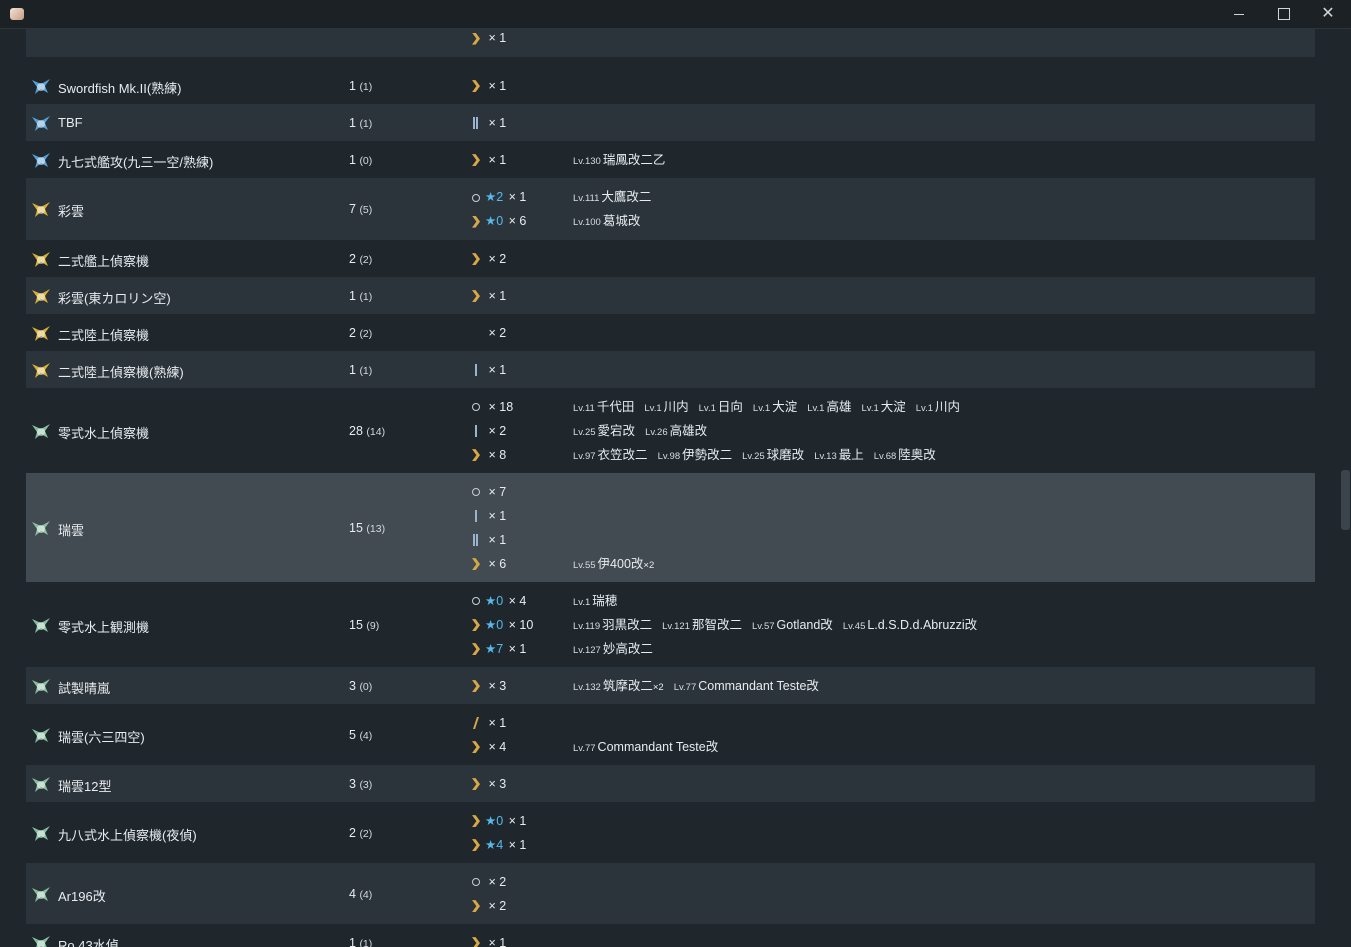  What do you see at coordinates (101, 737) in the screenshot?
I see `equipment-name: 瑞雲(六三四空)` at bounding box center [101, 737].